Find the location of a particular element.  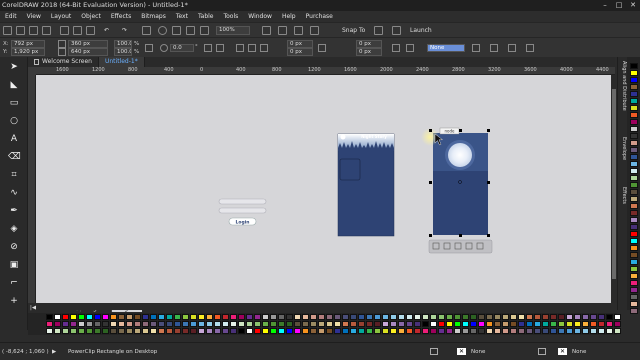

delete-tool-icon: ⌫ is located at coordinates (14, 157).